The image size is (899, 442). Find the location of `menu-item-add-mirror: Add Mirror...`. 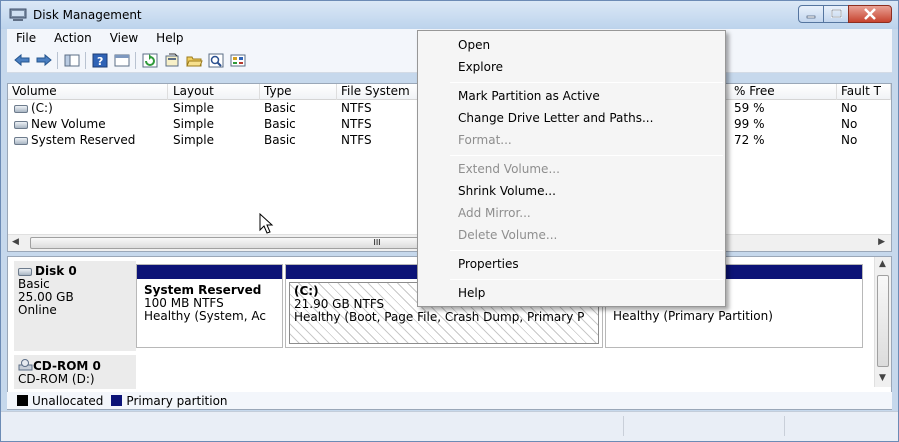

menu-item-add-mirror: Add Mirror... is located at coordinates (494, 213).